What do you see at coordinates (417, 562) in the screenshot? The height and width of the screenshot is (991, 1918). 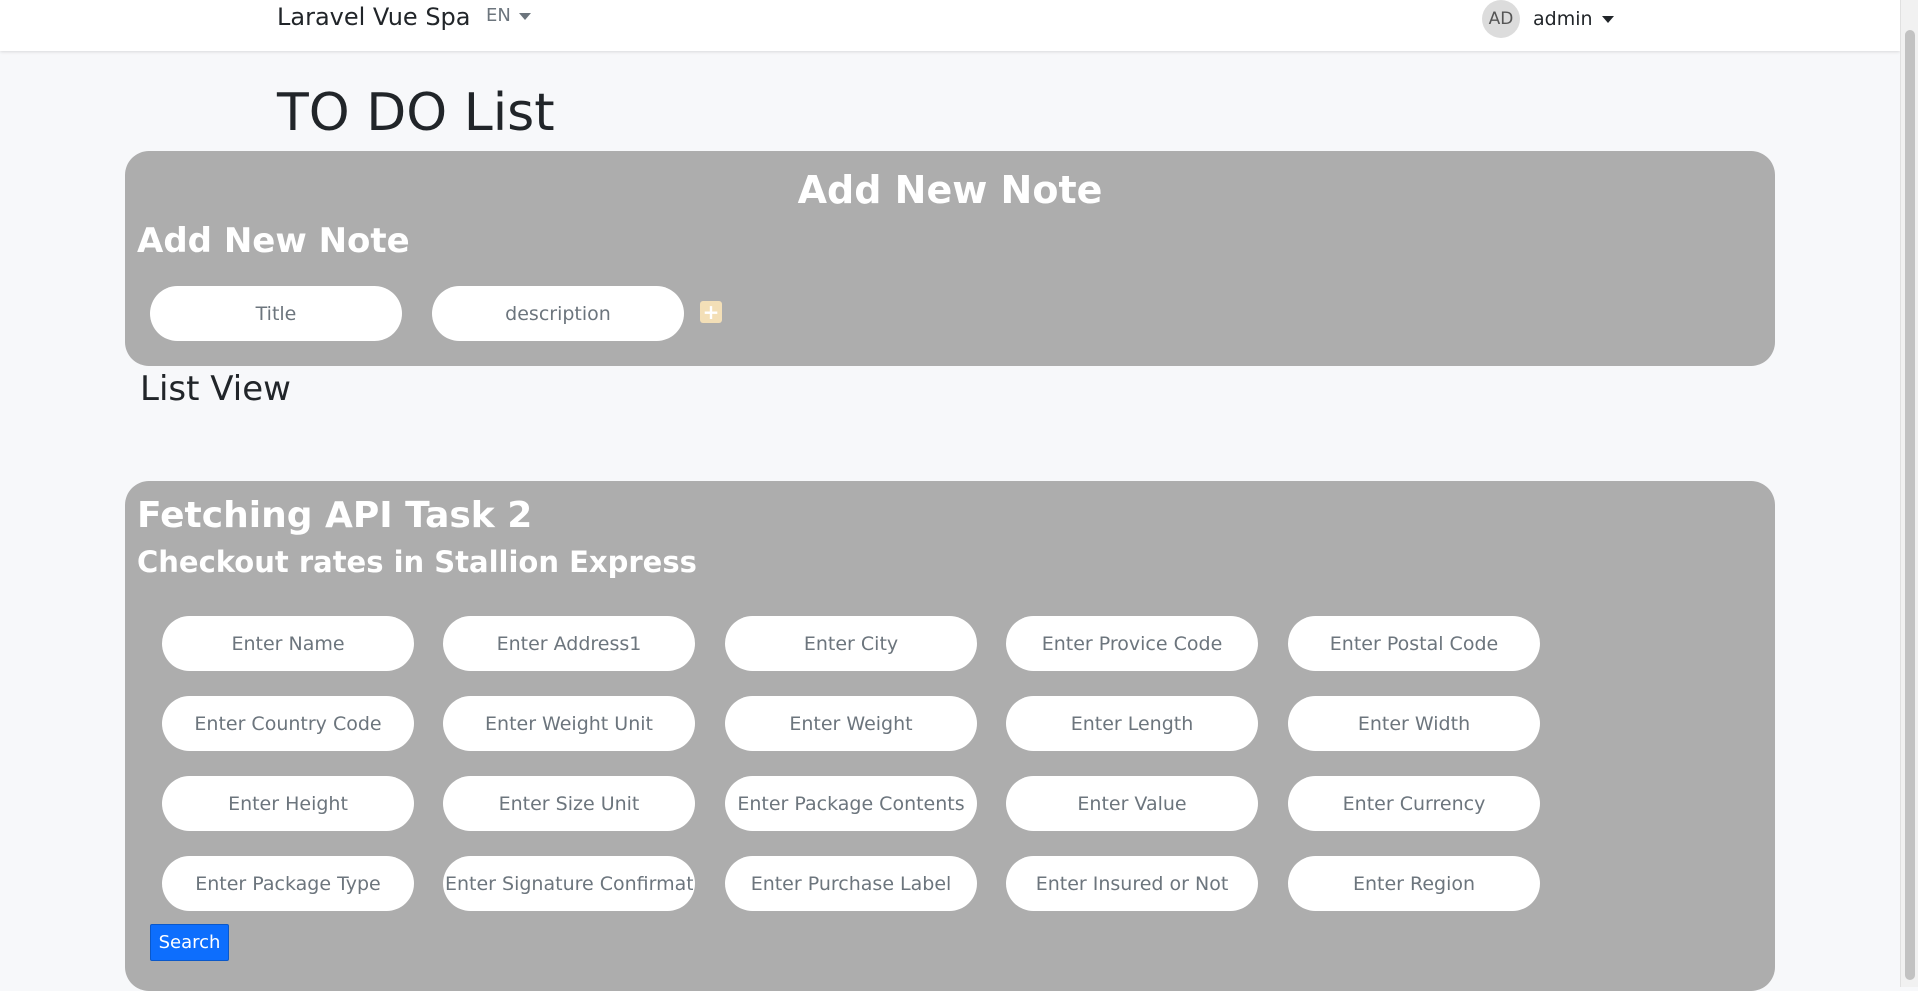 I see `api-task-subtitle: Checkout rates in Stallion Express` at bounding box center [417, 562].